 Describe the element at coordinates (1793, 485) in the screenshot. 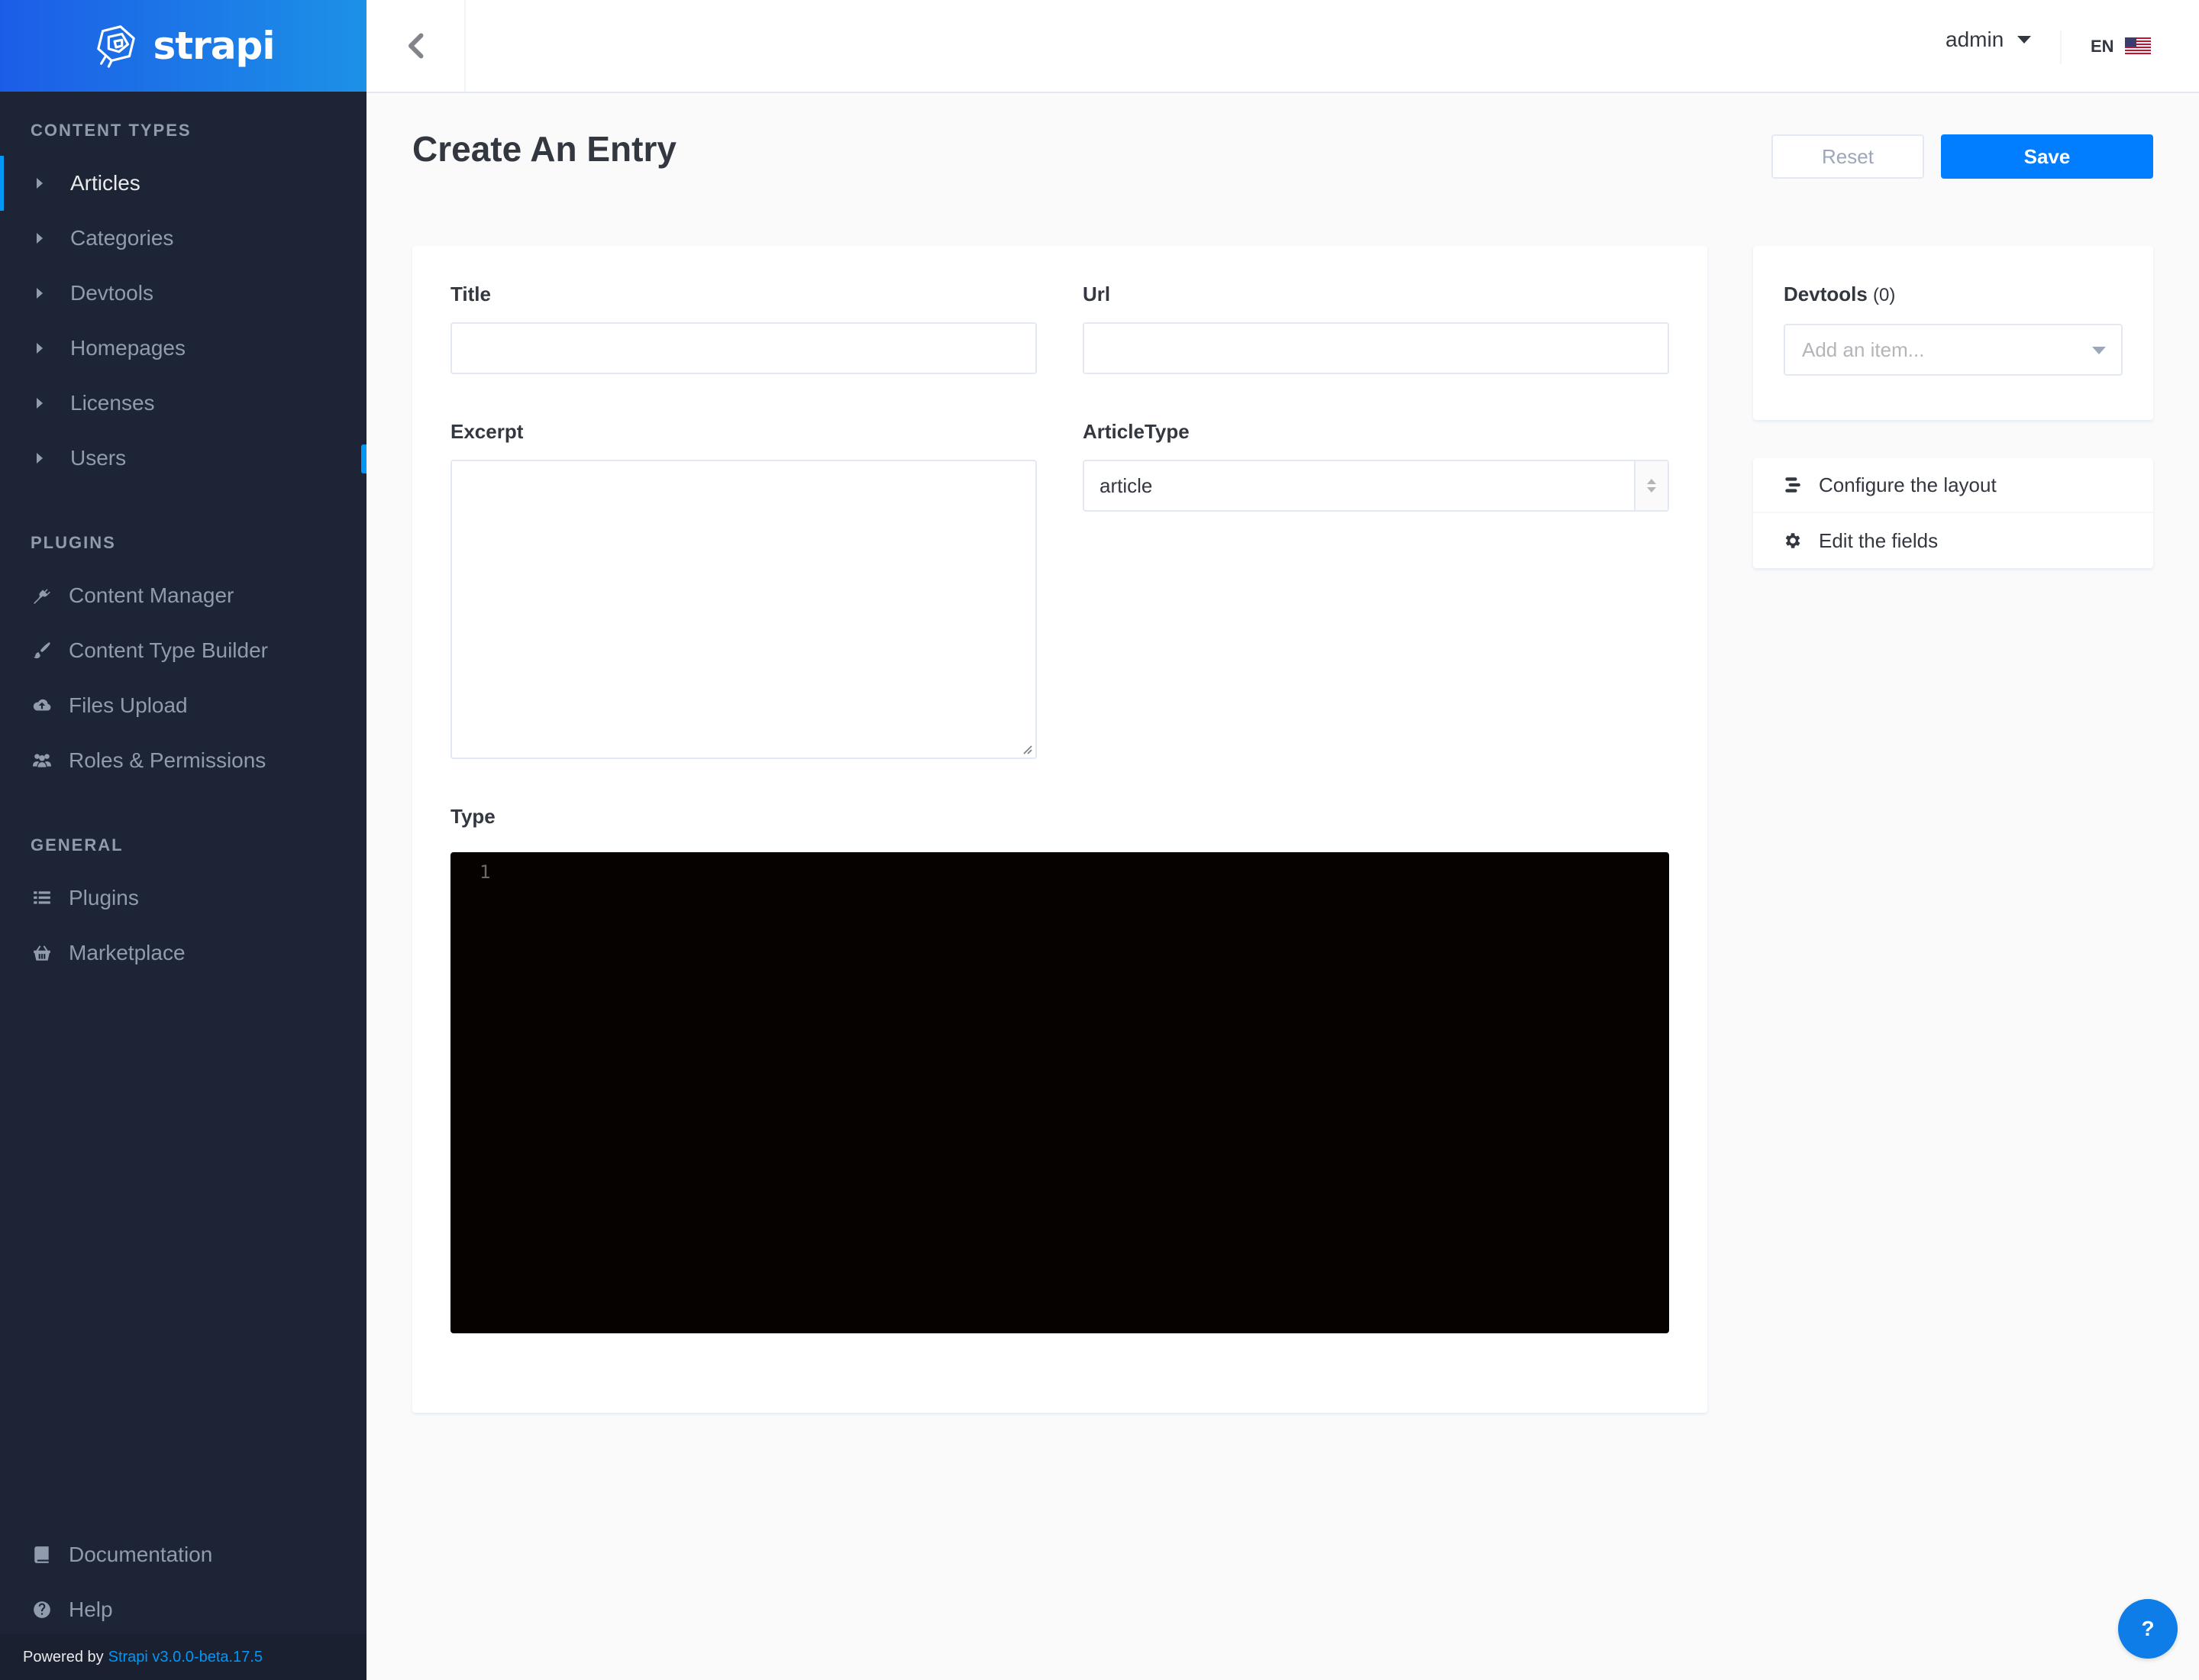

I see `layout-icon` at that location.